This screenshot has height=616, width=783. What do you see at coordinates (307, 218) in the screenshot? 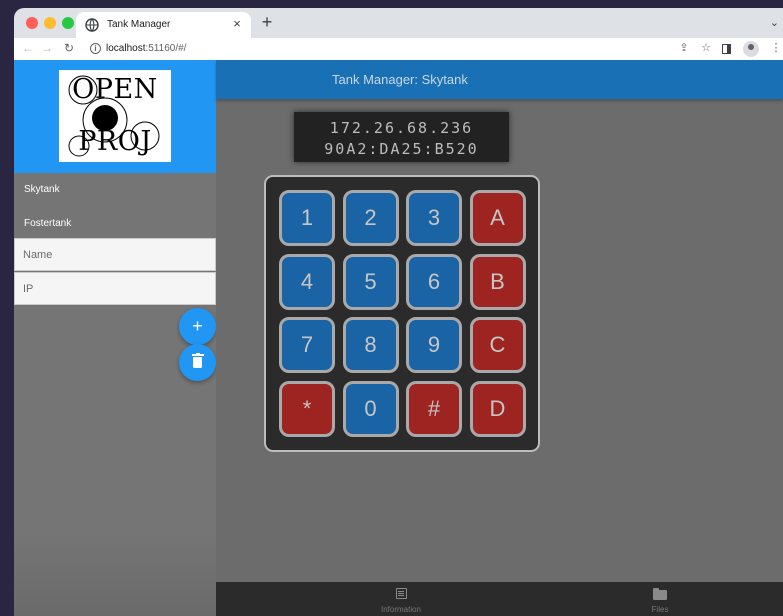
I see `keypad-key: 1` at bounding box center [307, 218].